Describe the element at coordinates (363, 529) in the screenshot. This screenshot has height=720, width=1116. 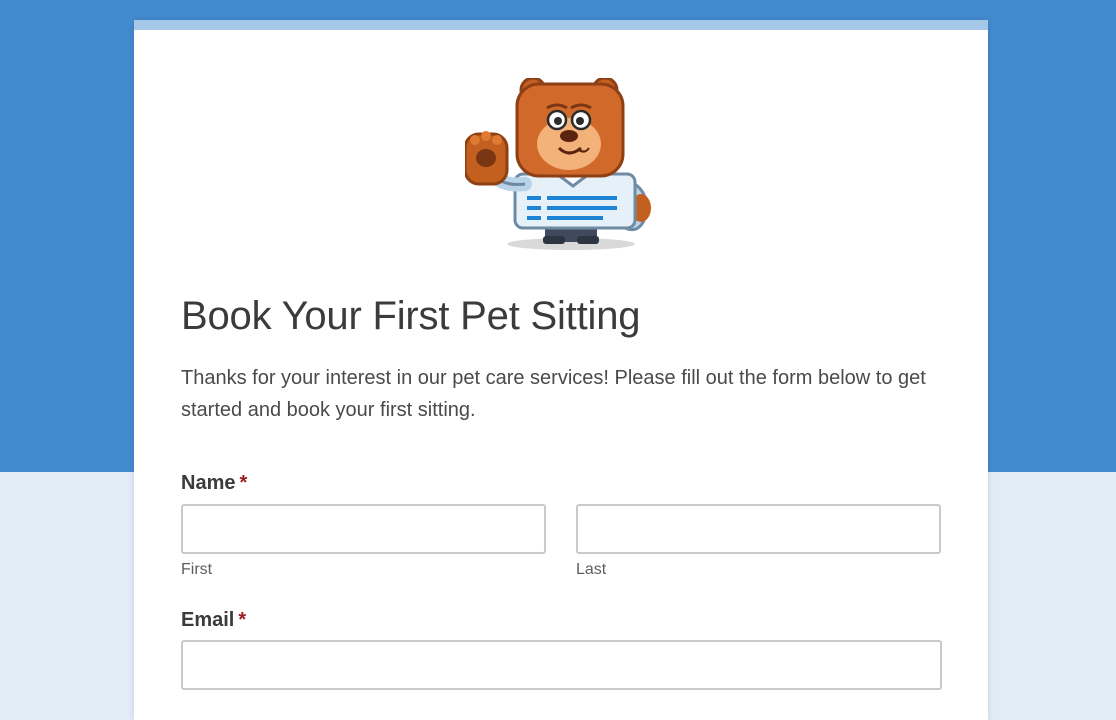
I see `first-name-input` at that location.